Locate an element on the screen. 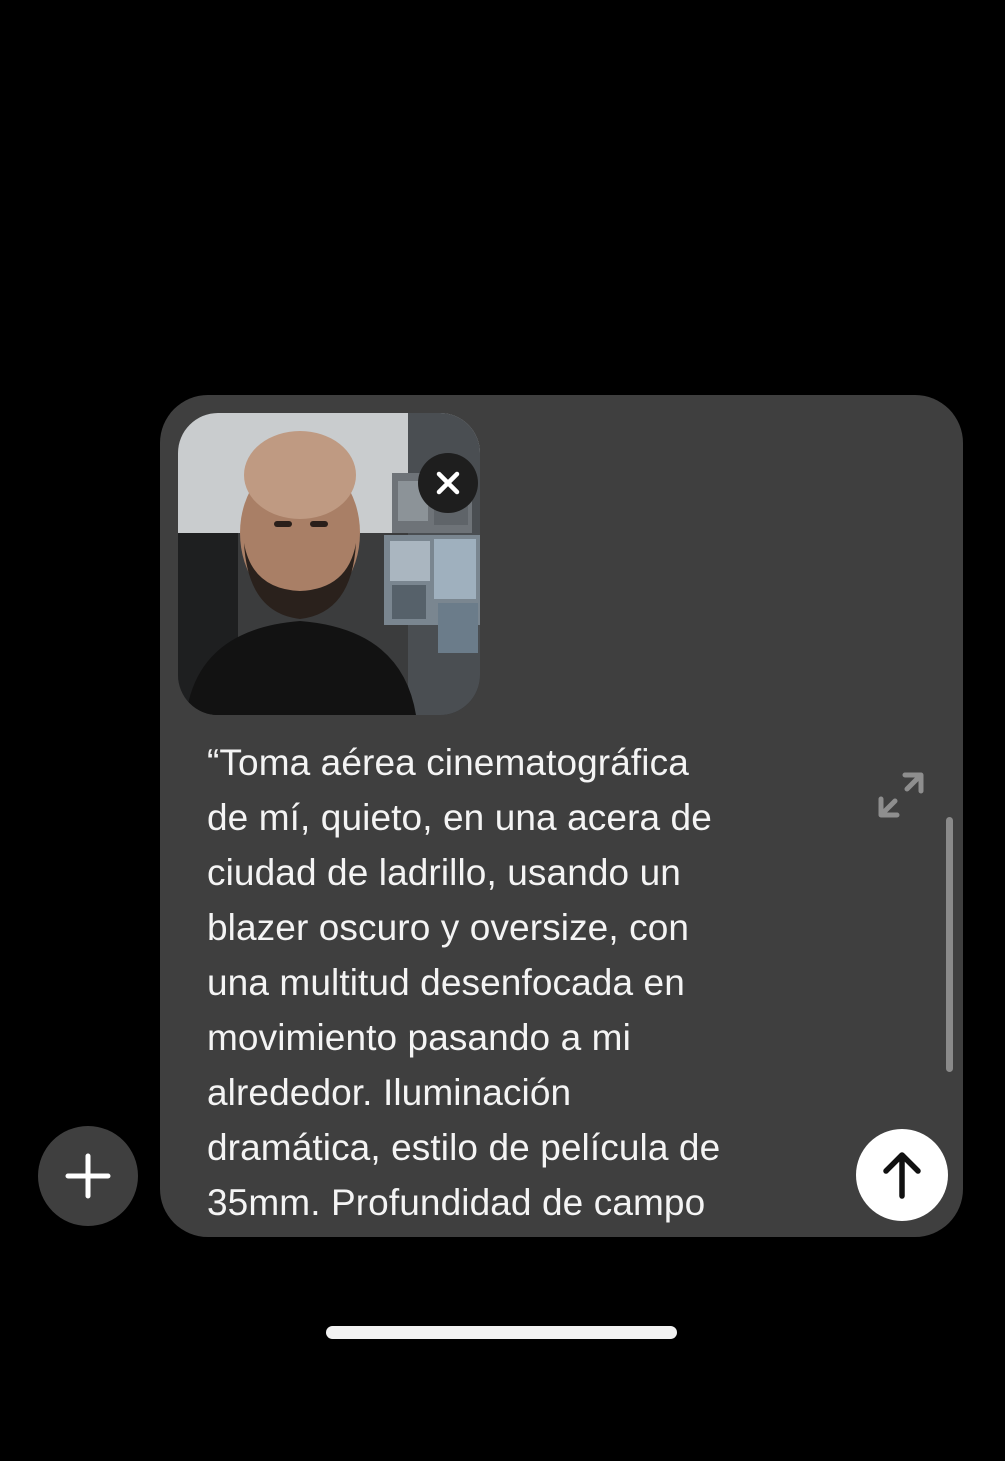  expand-icon is located at coordinates (901, 795).